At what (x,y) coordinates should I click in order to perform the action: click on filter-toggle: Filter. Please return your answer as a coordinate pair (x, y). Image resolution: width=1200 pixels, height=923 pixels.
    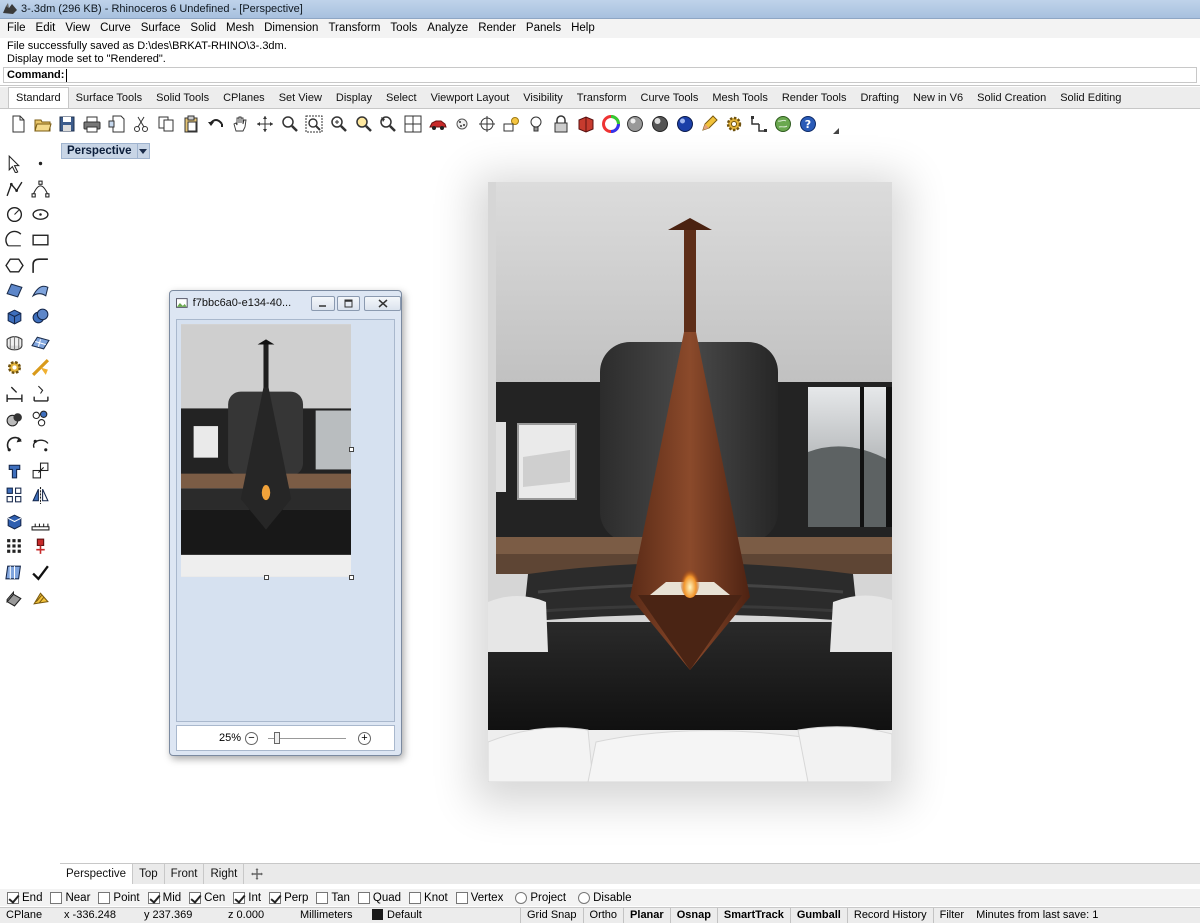
    Looking at the image, I should click on (951, 915).